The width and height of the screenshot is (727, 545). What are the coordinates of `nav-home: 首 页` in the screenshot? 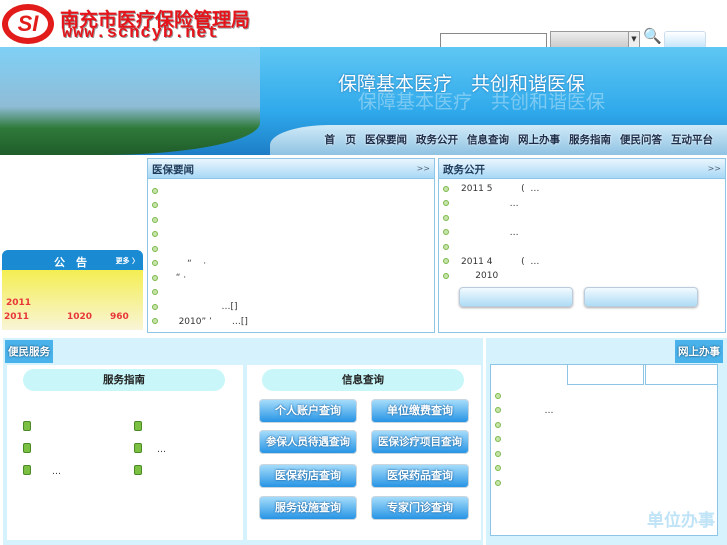 It's located at (341, 139).